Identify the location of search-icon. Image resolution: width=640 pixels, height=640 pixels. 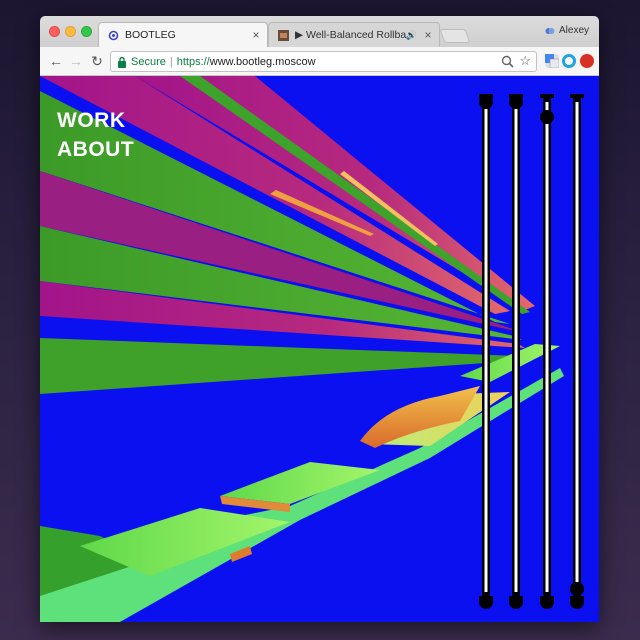
(507, 61).